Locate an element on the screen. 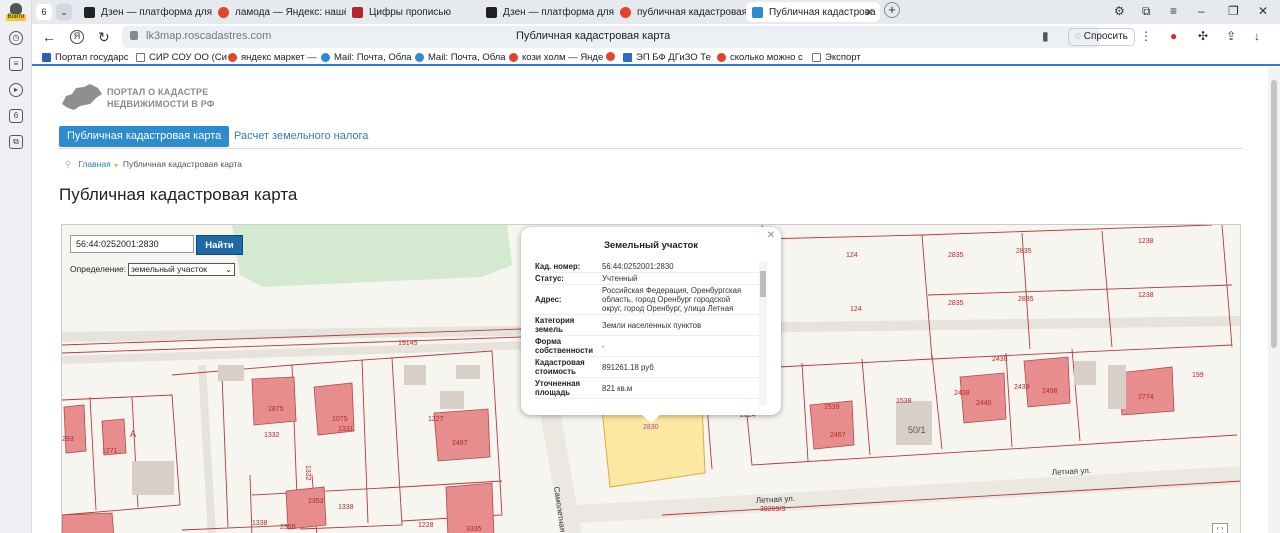 The height and width of the screenshot is (533, 1280). label-1539: 1539 is located at coordinates (832, 407).